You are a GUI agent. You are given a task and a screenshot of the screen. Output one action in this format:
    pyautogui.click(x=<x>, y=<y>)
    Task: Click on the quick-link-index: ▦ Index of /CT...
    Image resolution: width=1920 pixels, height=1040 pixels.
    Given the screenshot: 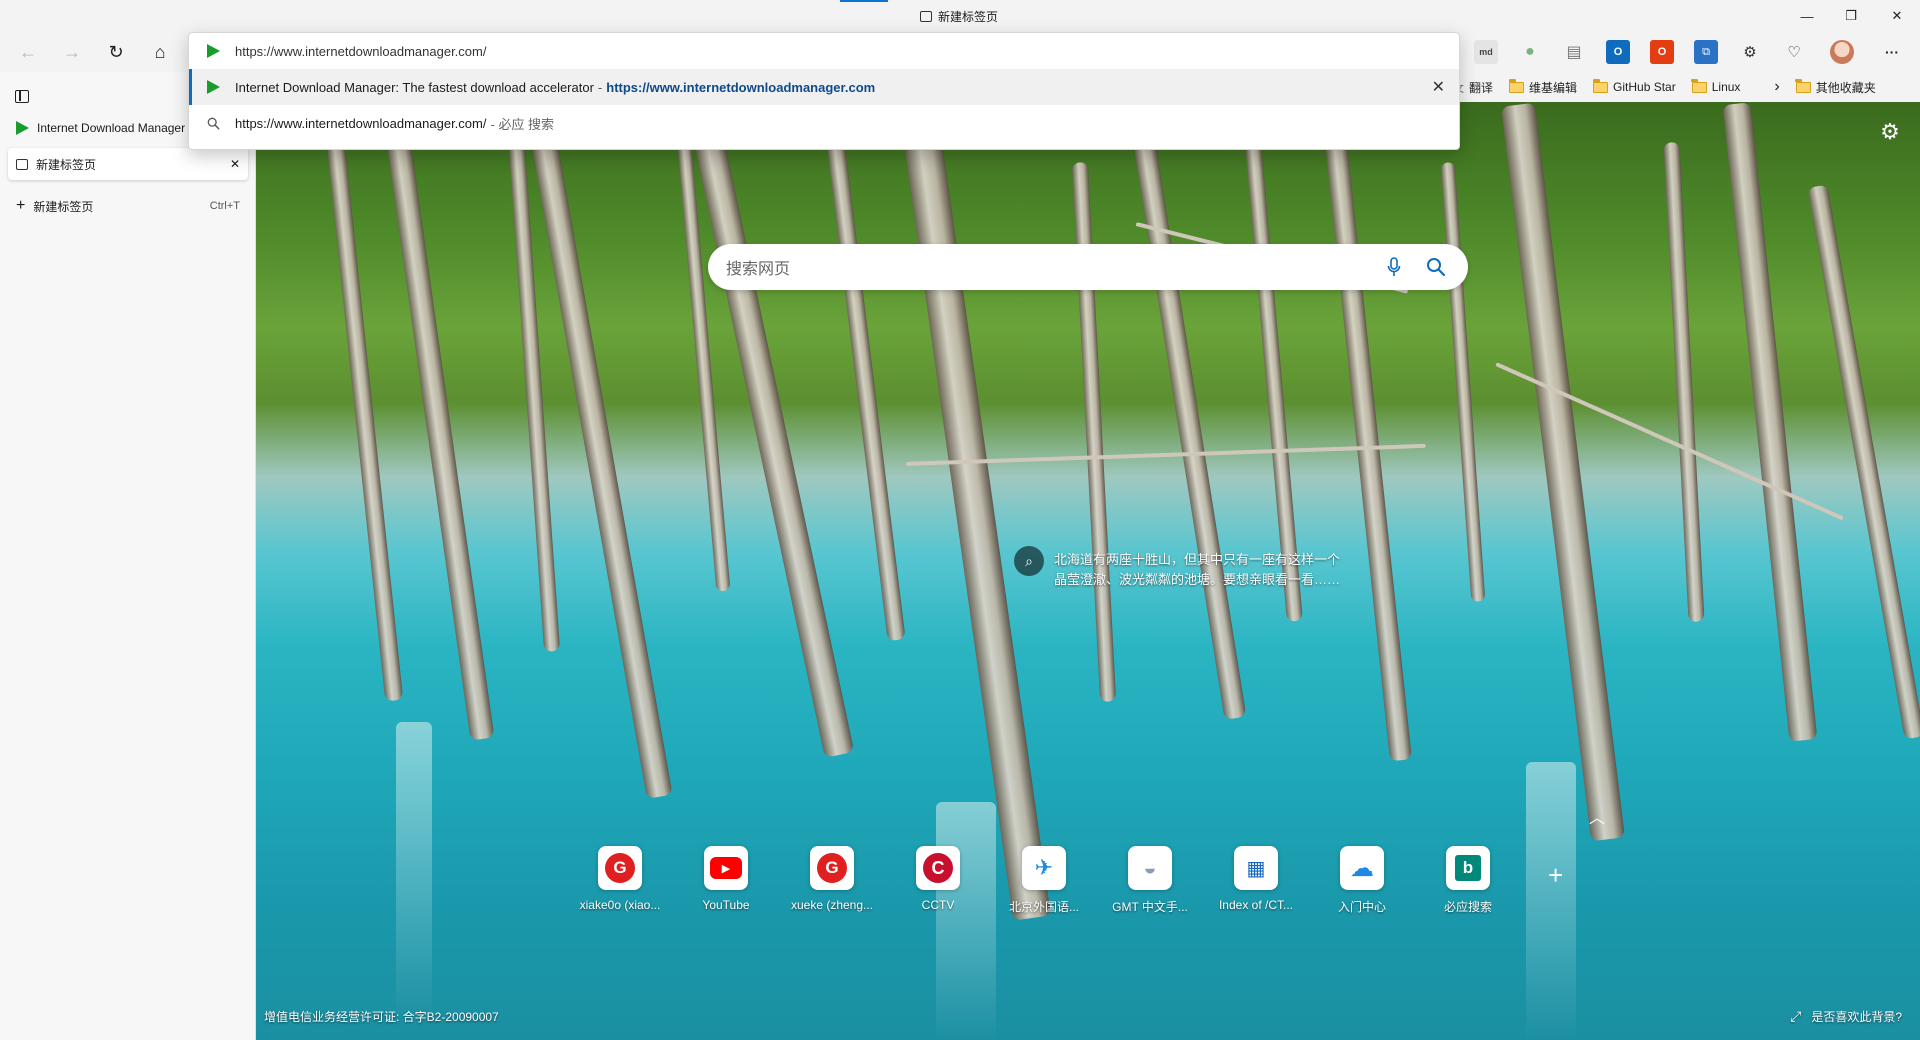 What is the action you would take?
    pyautogui.click(x=1256, y=880)
    